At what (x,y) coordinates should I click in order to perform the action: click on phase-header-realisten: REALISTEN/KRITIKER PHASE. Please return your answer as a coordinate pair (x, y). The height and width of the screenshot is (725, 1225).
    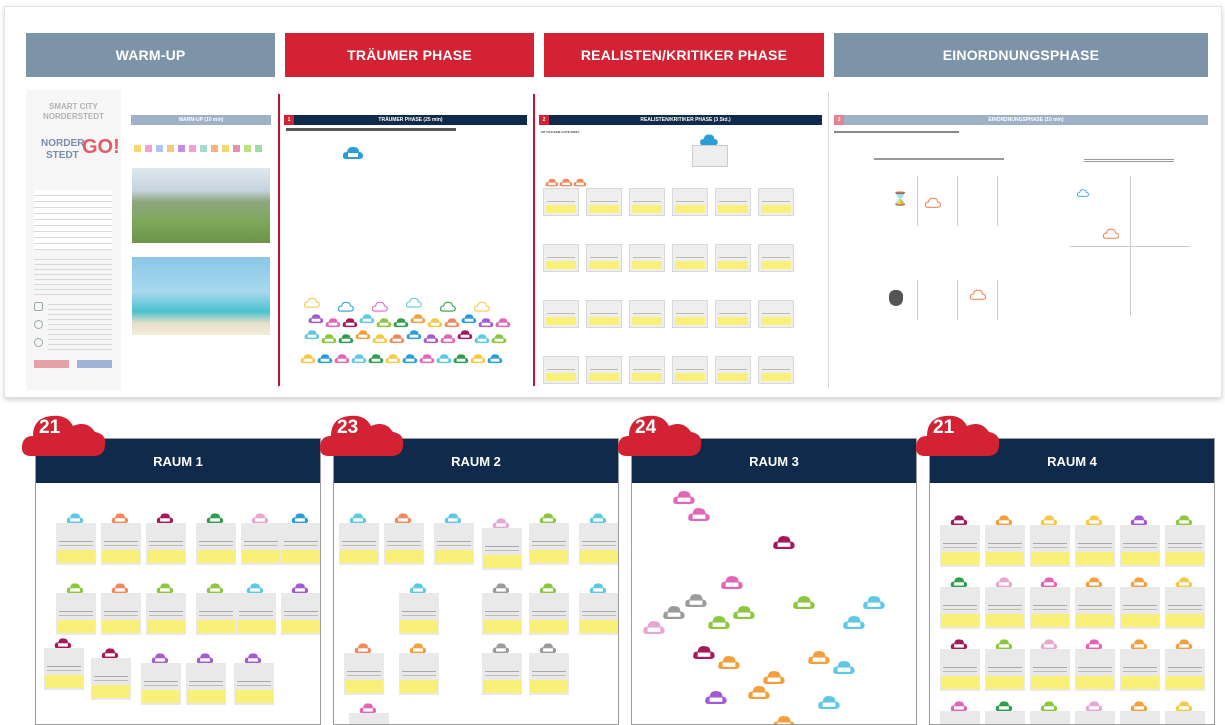
    Looking at the image, I should click on (684, 55).